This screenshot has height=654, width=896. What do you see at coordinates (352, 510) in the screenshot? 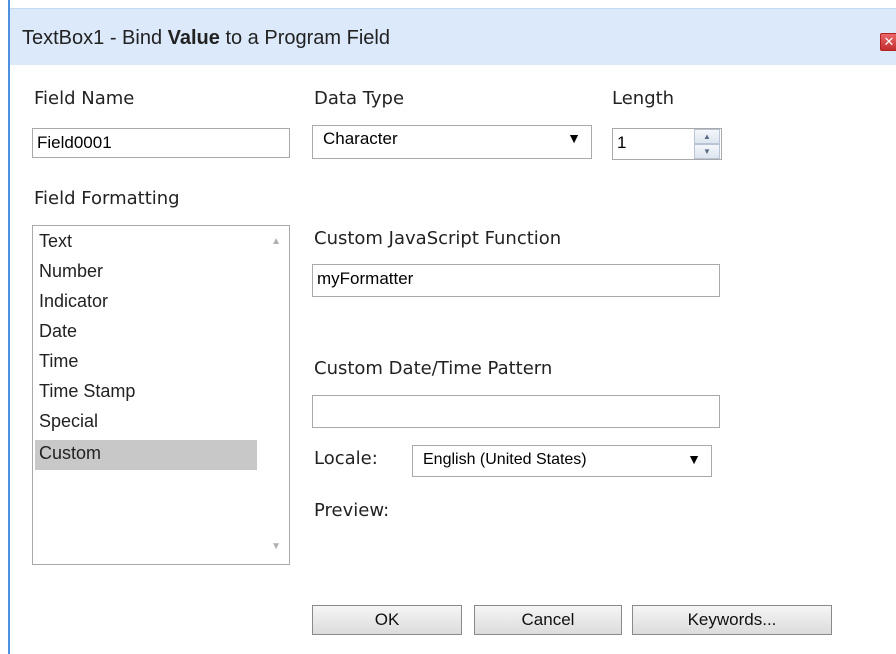
I see `preview-label: Preview:` at bounding box center [352, 510].